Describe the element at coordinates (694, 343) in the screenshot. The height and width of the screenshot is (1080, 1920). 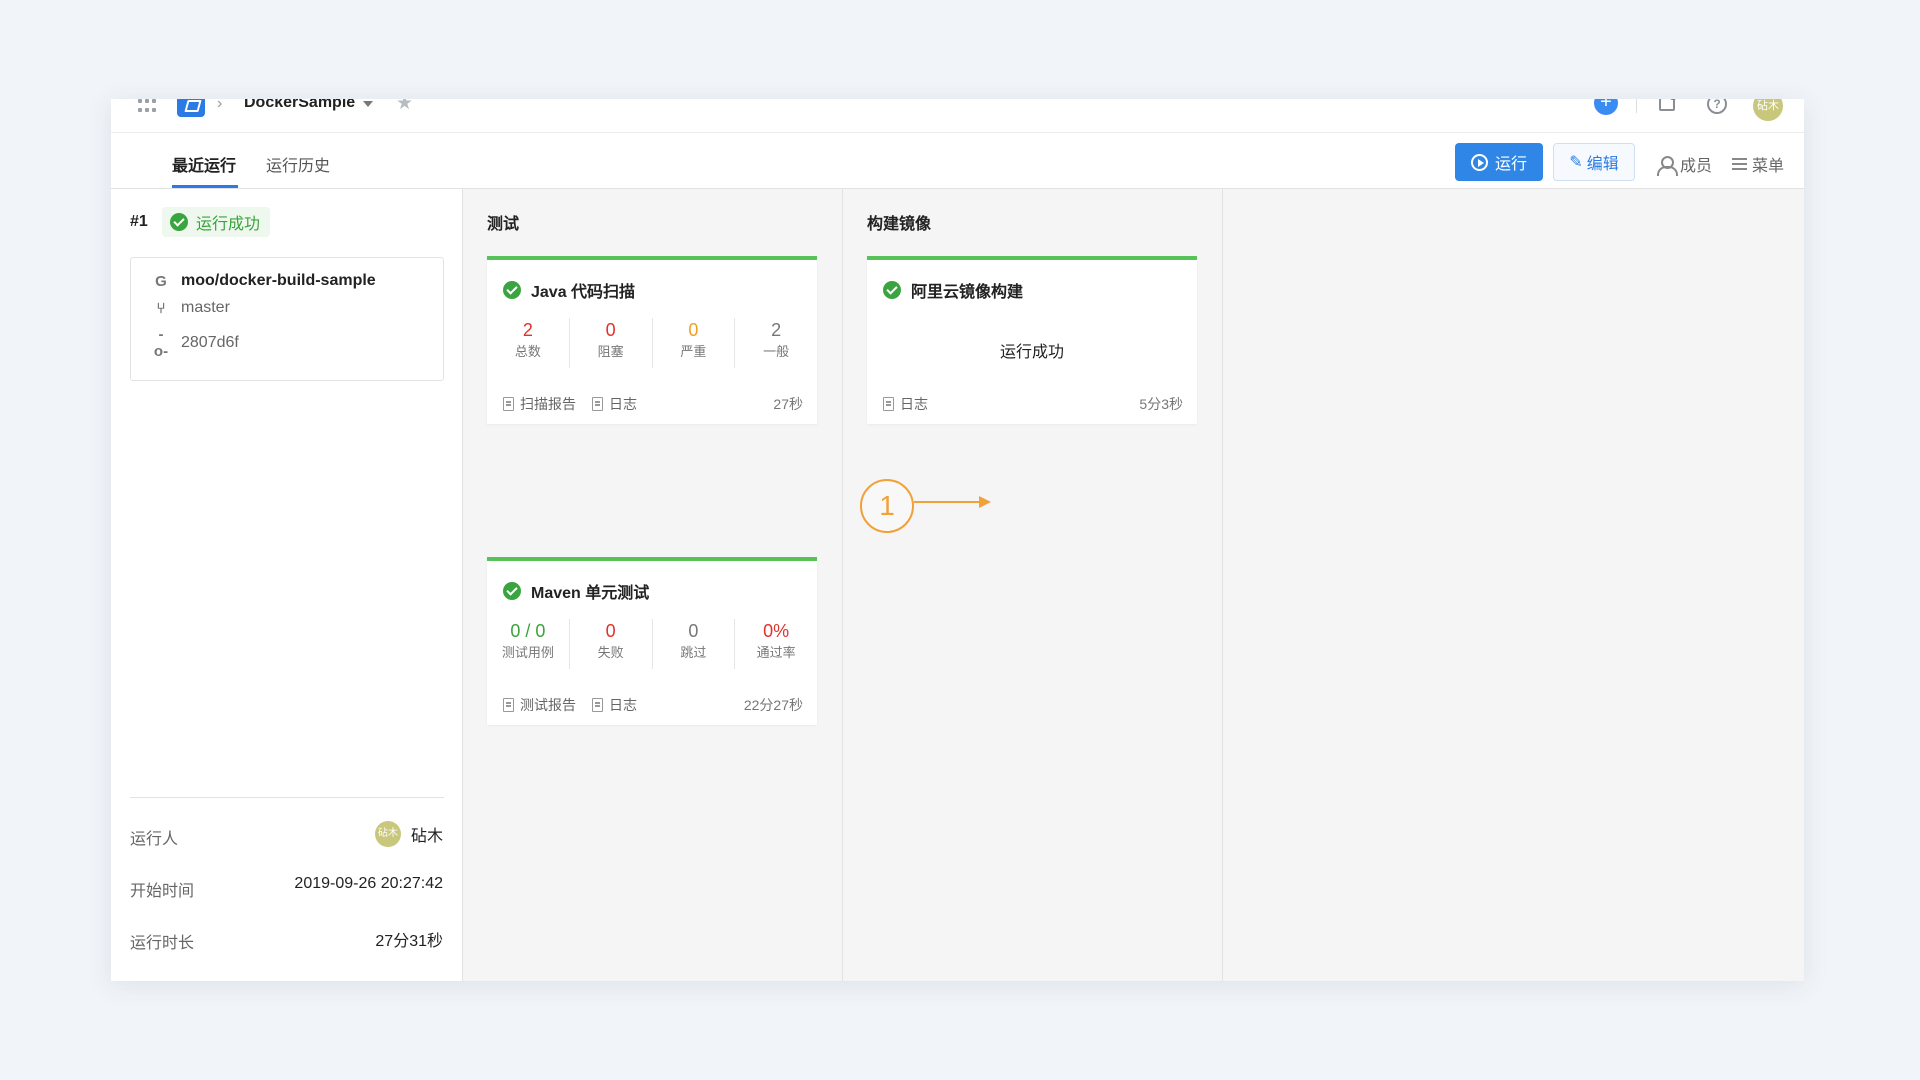
I see `stat-critical: 0 严重` at that location.